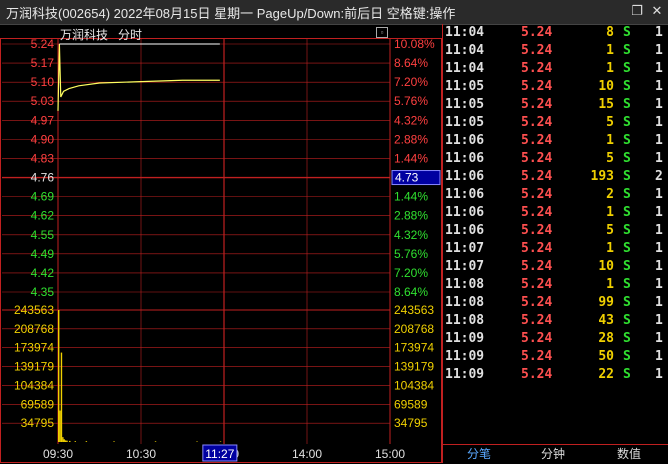 The width and height of the screenshot is (668, 464). What do you see at coordinates (555, 285) in the screenshot?
I see `tick-row: 11:08 5.24 1 S 1` at bounding box center [555, 285].